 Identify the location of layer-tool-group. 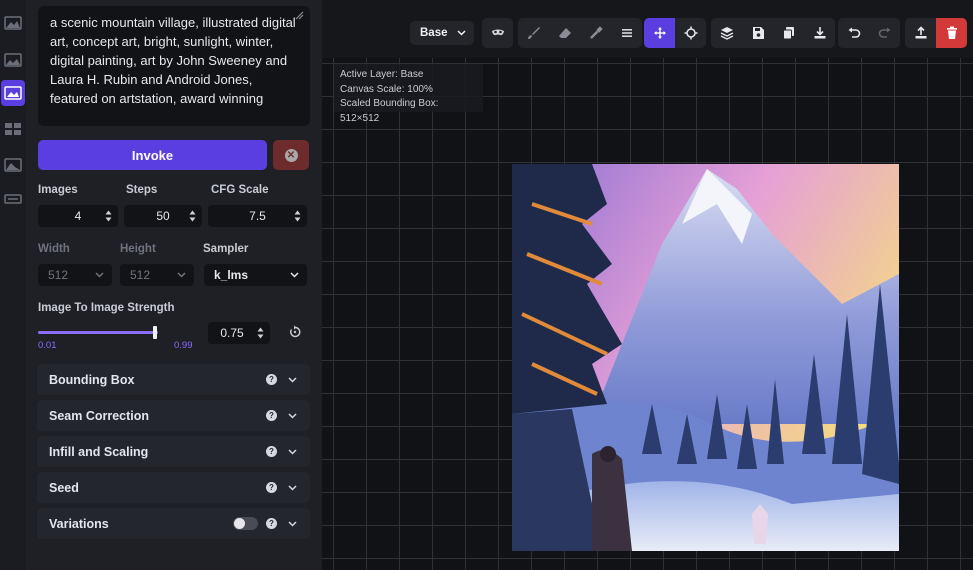
(773, 33).